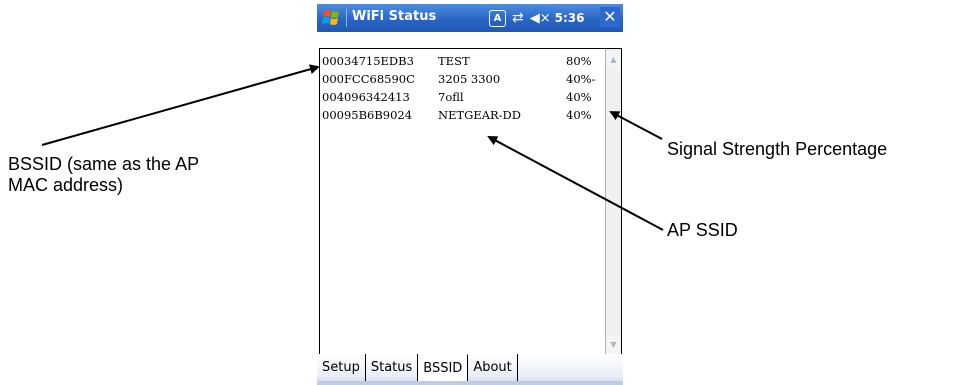 This screenshot has height=385, width=961. Describe the element at coordinates (575, 183) in the screenshot. I see `ssid-callout-arrow` at that location.